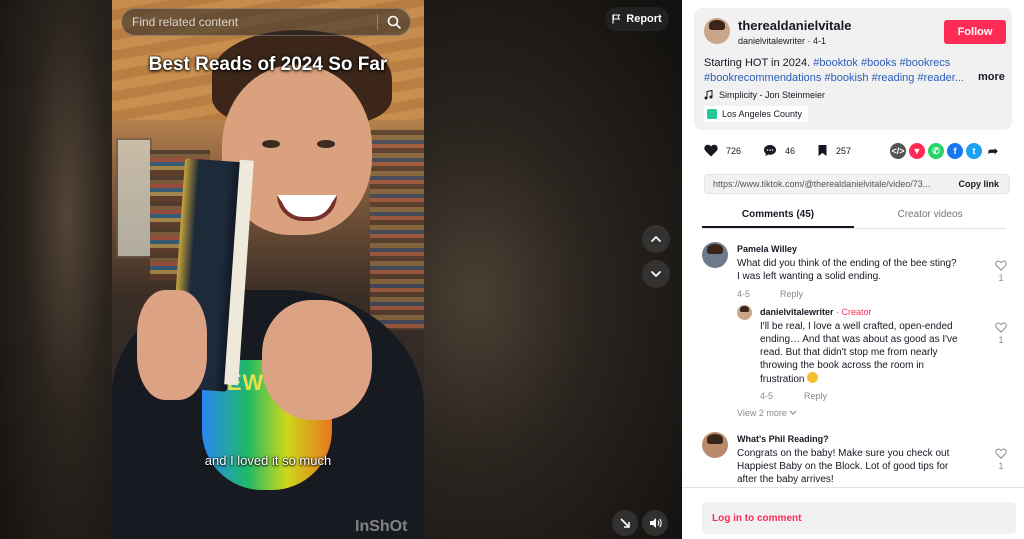 This screenshot has height=539, width=1024. Describe the element at coordinates (708, 95) in the screenshot. I see `music-note-icon` at that location.